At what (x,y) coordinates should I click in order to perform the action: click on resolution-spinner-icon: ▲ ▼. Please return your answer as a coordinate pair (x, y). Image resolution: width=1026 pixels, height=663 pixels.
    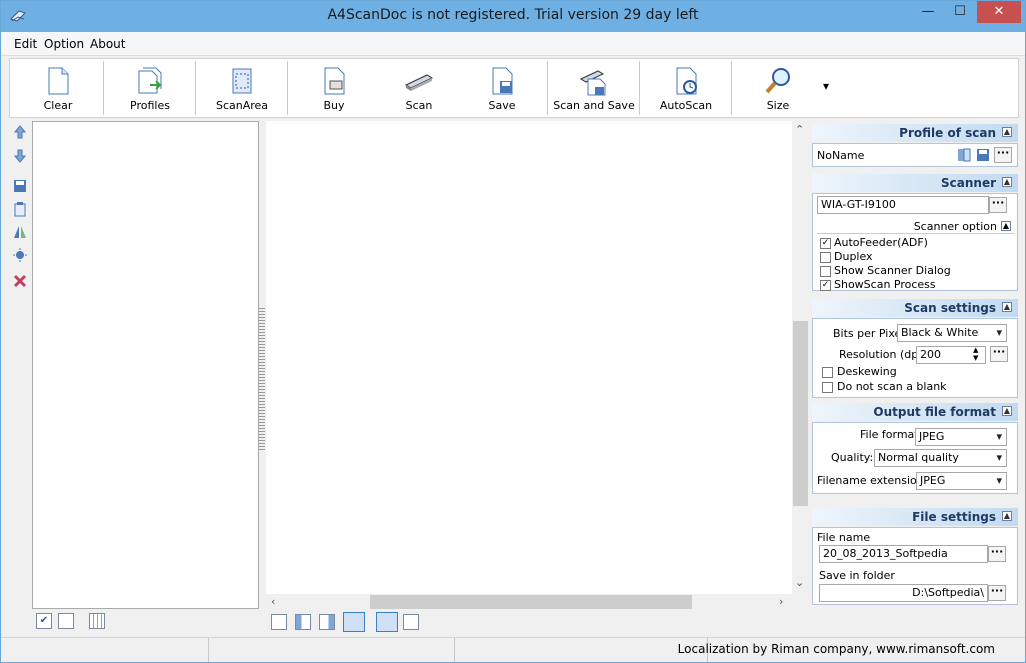
    Looking at the image, I should click on (975, 354).